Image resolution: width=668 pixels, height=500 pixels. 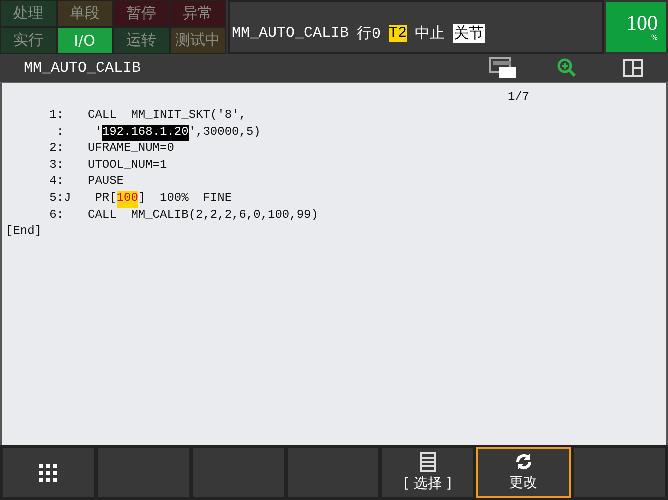 What do you see at coordinates (398, 33) in the screenshot?
I see `status-text: T2` at bounding box center [398, 33].